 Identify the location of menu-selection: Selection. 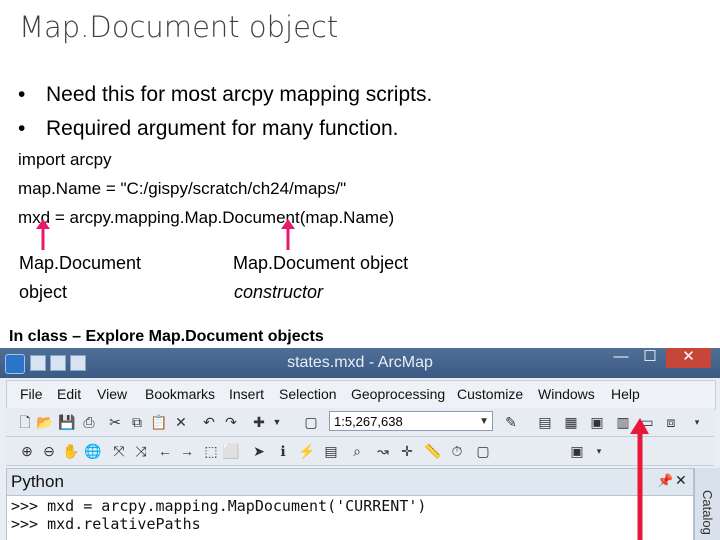
(308, 394).